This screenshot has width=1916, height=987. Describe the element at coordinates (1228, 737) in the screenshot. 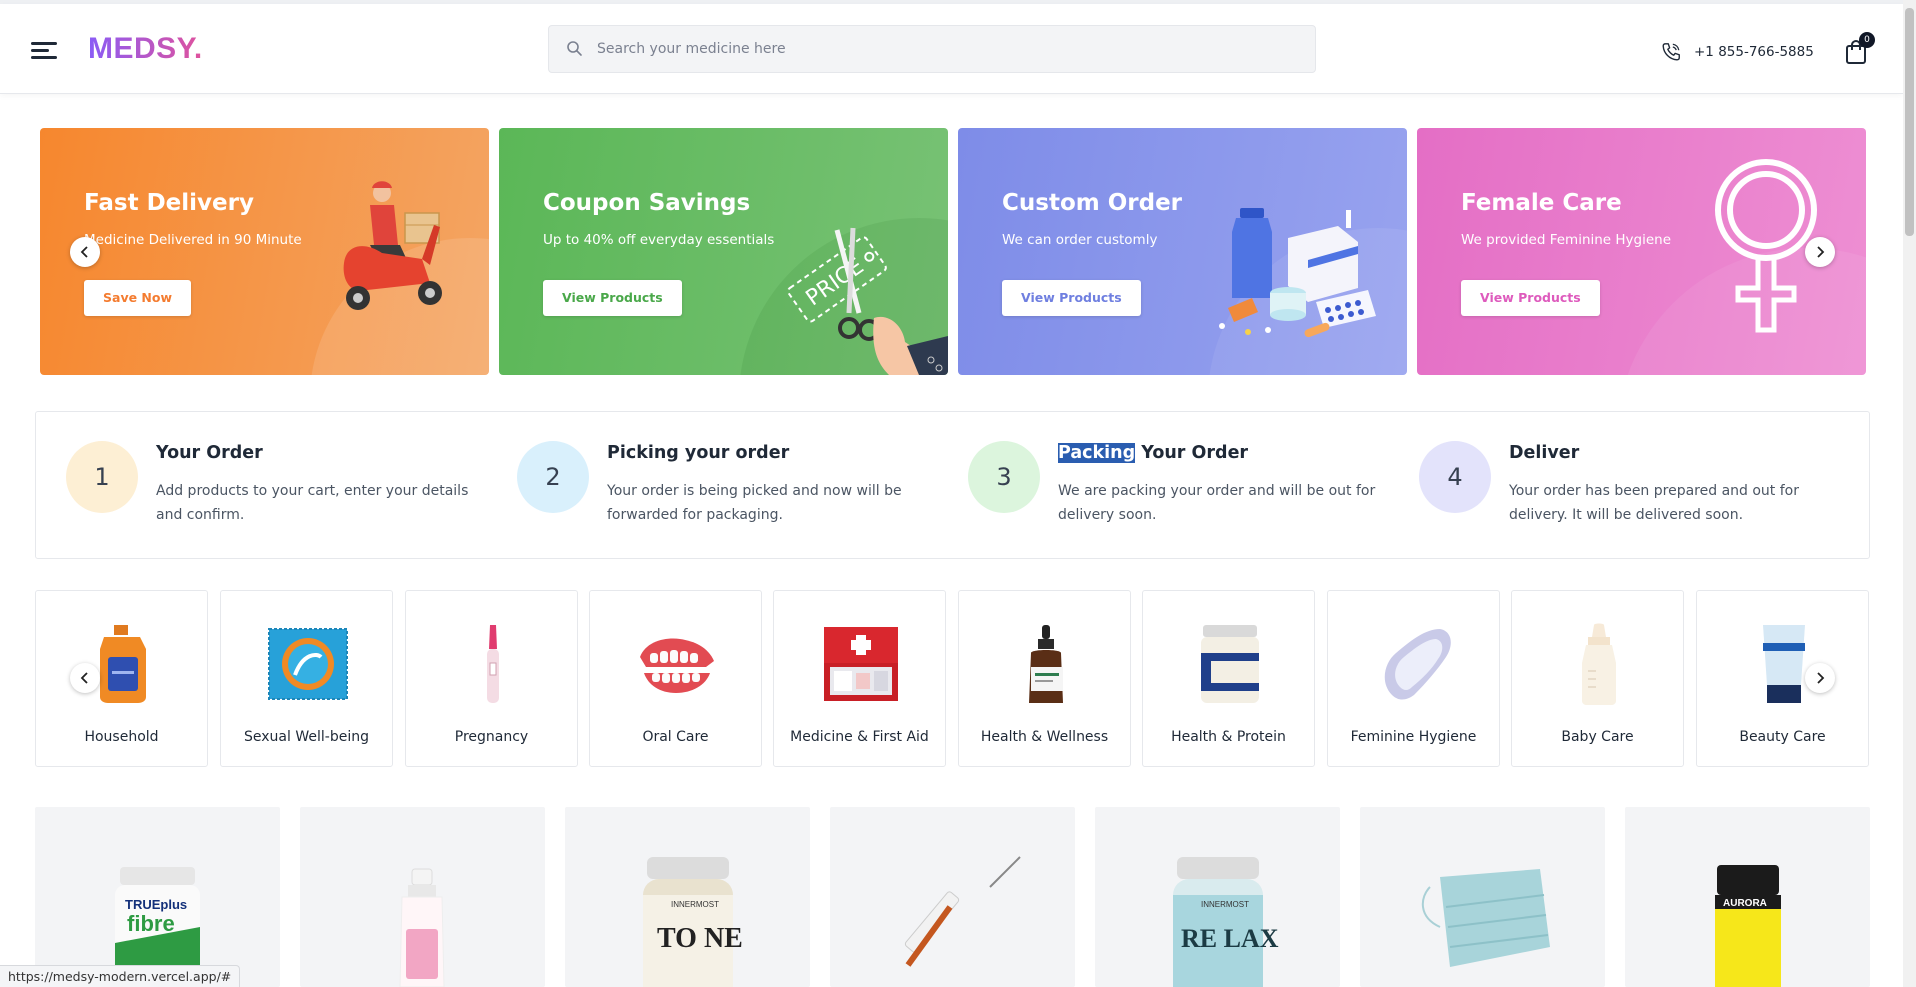

I see `category-label: Health & Protein` at that location.